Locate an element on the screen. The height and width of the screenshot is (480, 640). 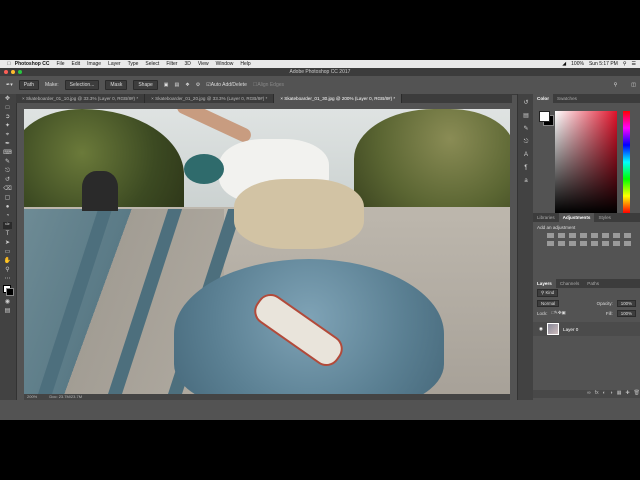
wifi-icon: ◢ is located at coordinates (564, 64).